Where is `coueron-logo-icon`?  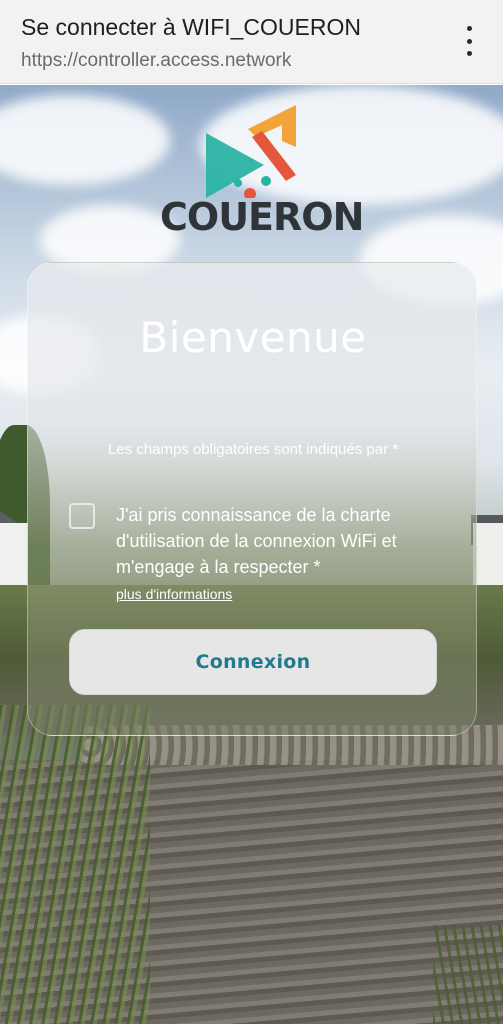 coueron-logo-icon is located at coordinates (251, 151).